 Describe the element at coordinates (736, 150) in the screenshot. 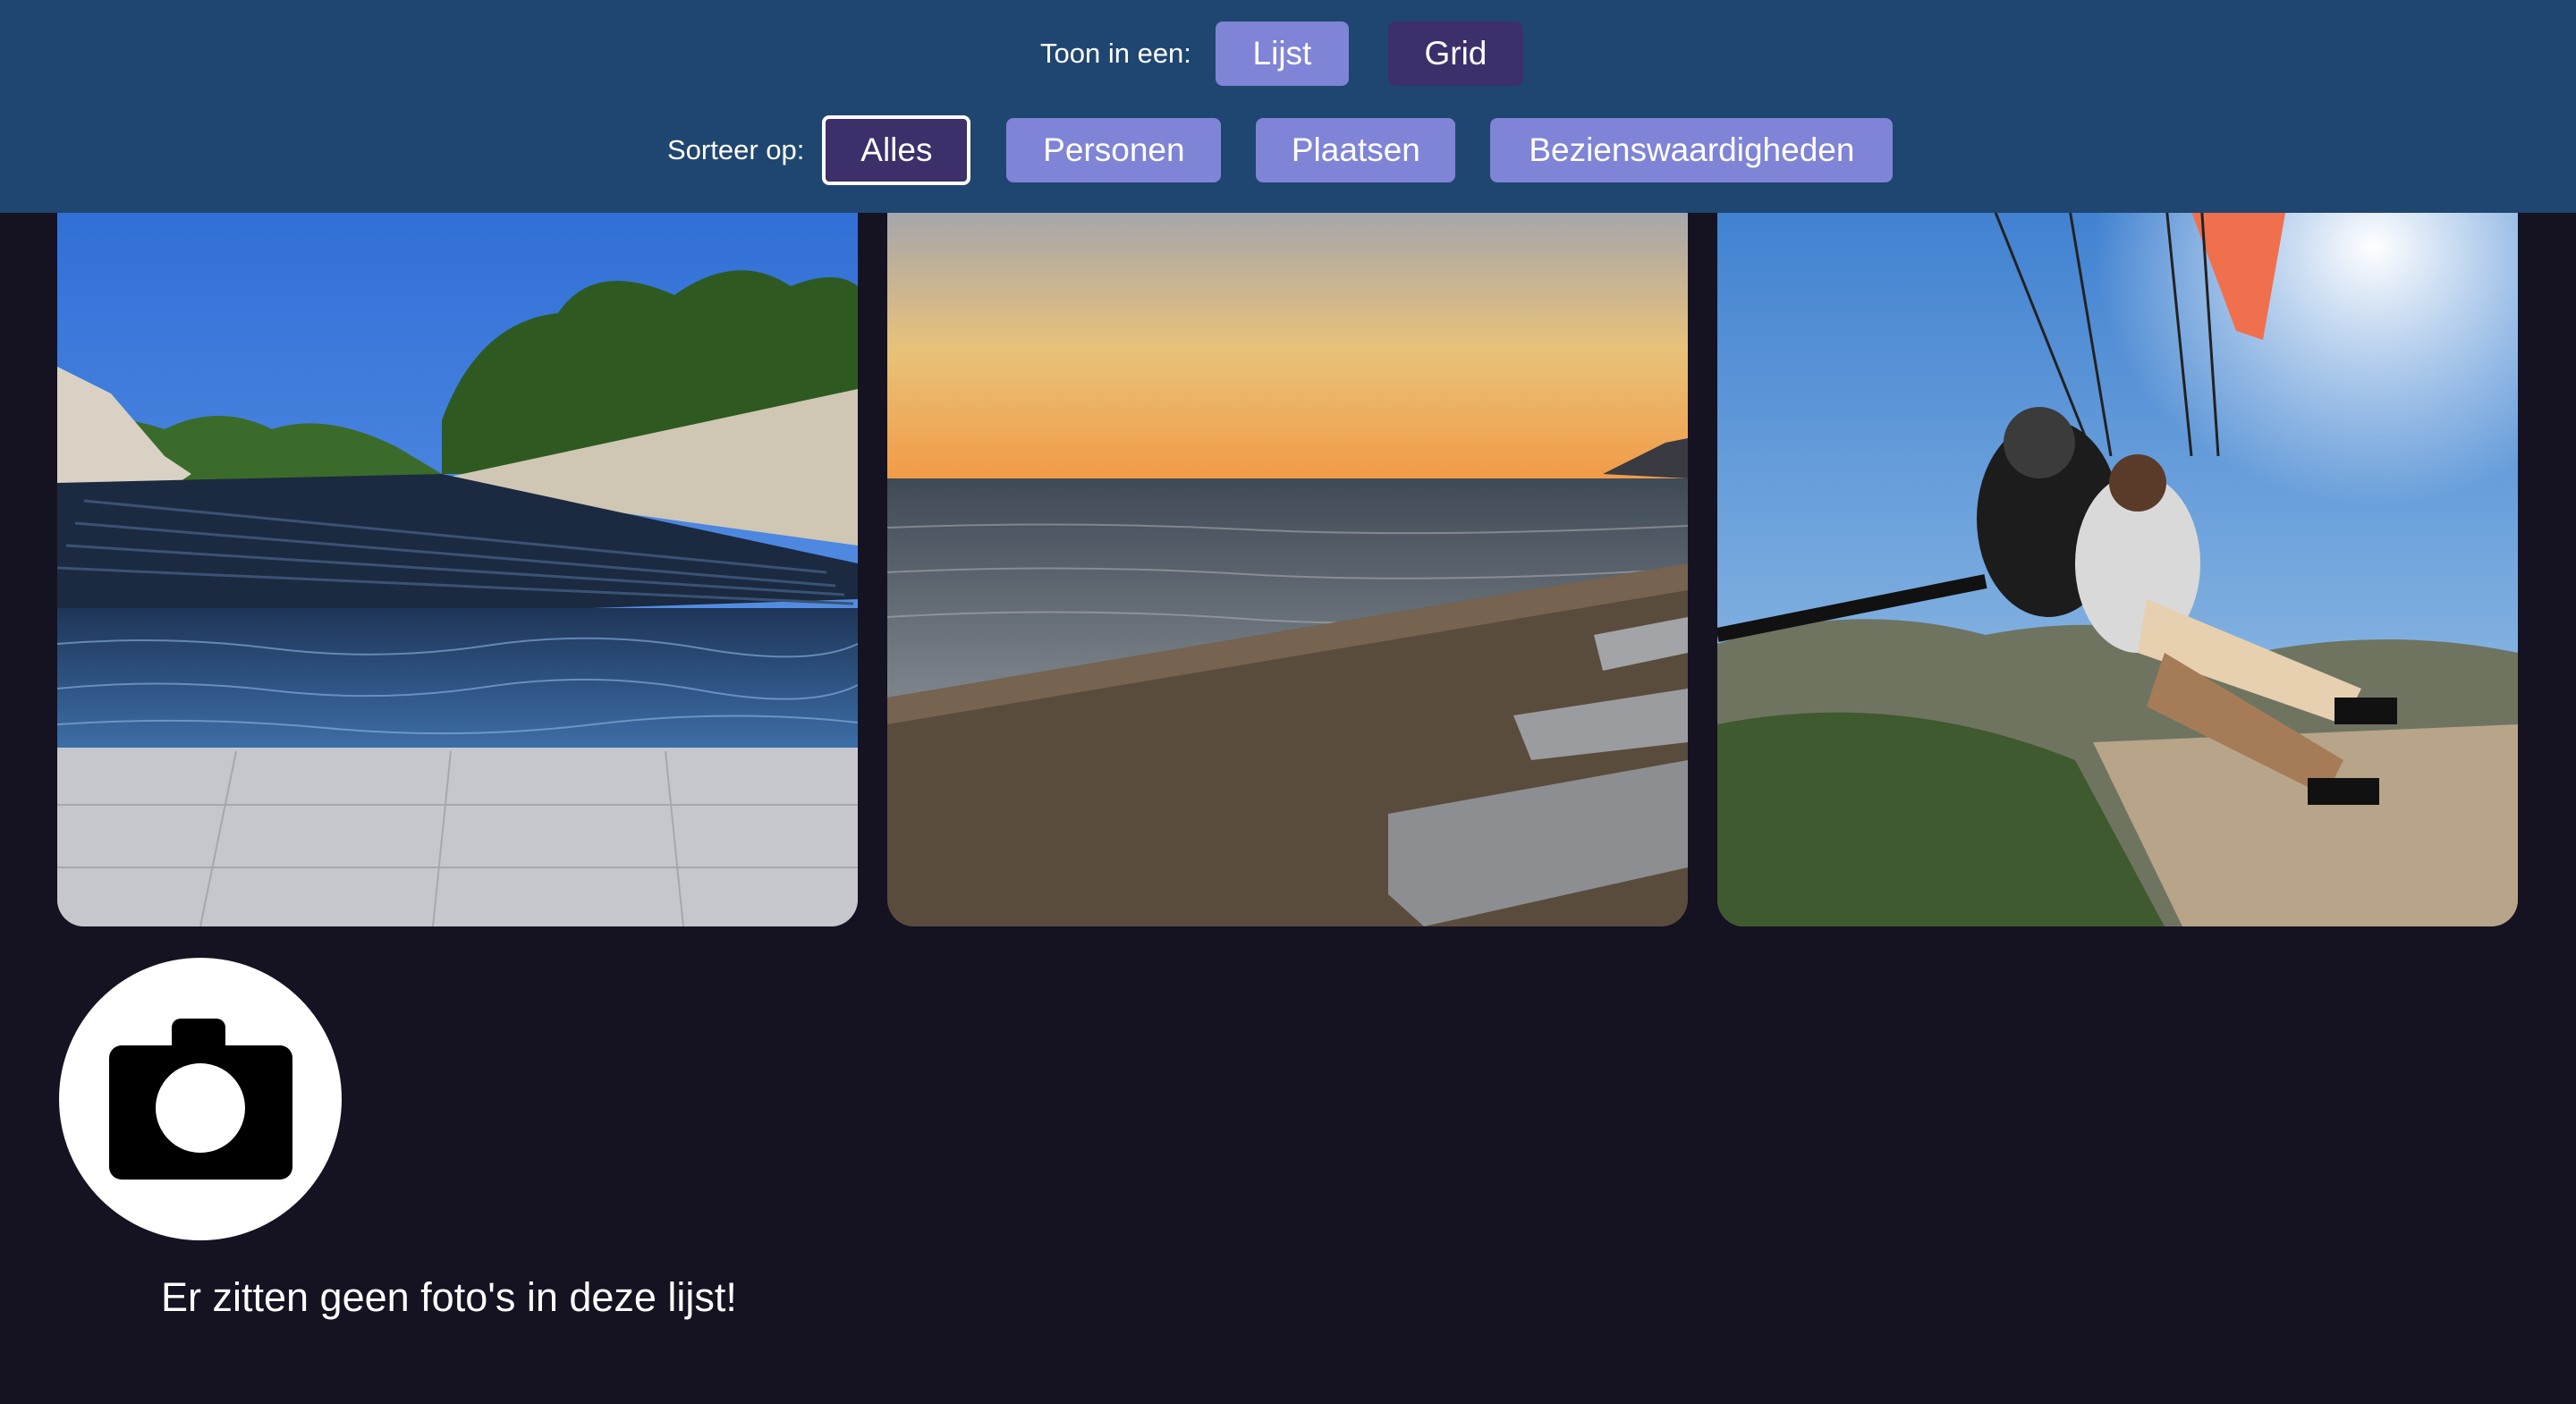

I see `sort-label: Sorteer op:` at that location.